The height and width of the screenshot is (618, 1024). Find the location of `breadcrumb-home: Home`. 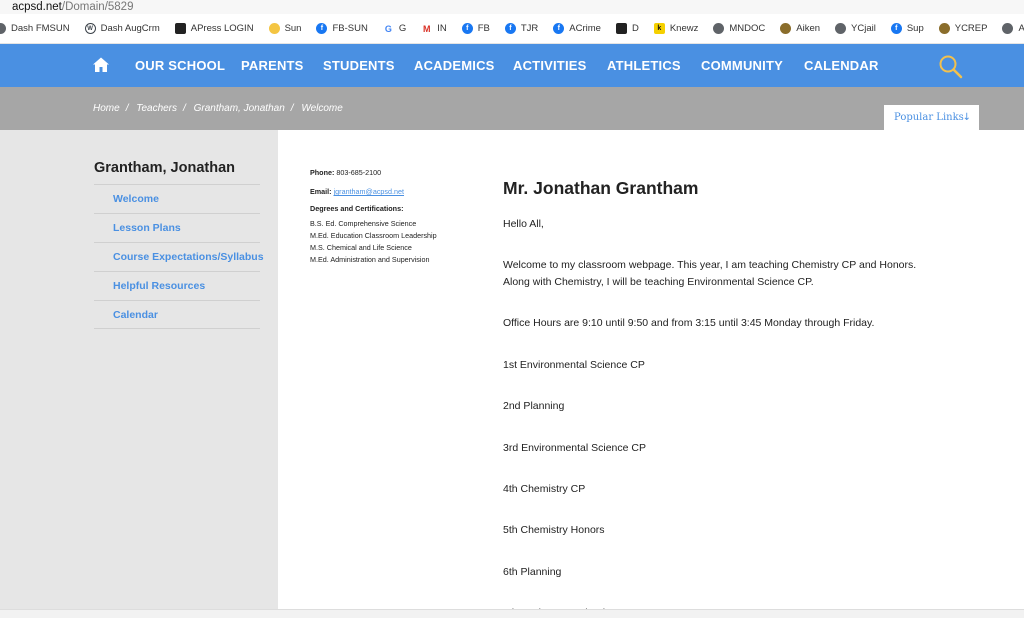

breadcrumb-home: Home is located at coordinates (106, 108).